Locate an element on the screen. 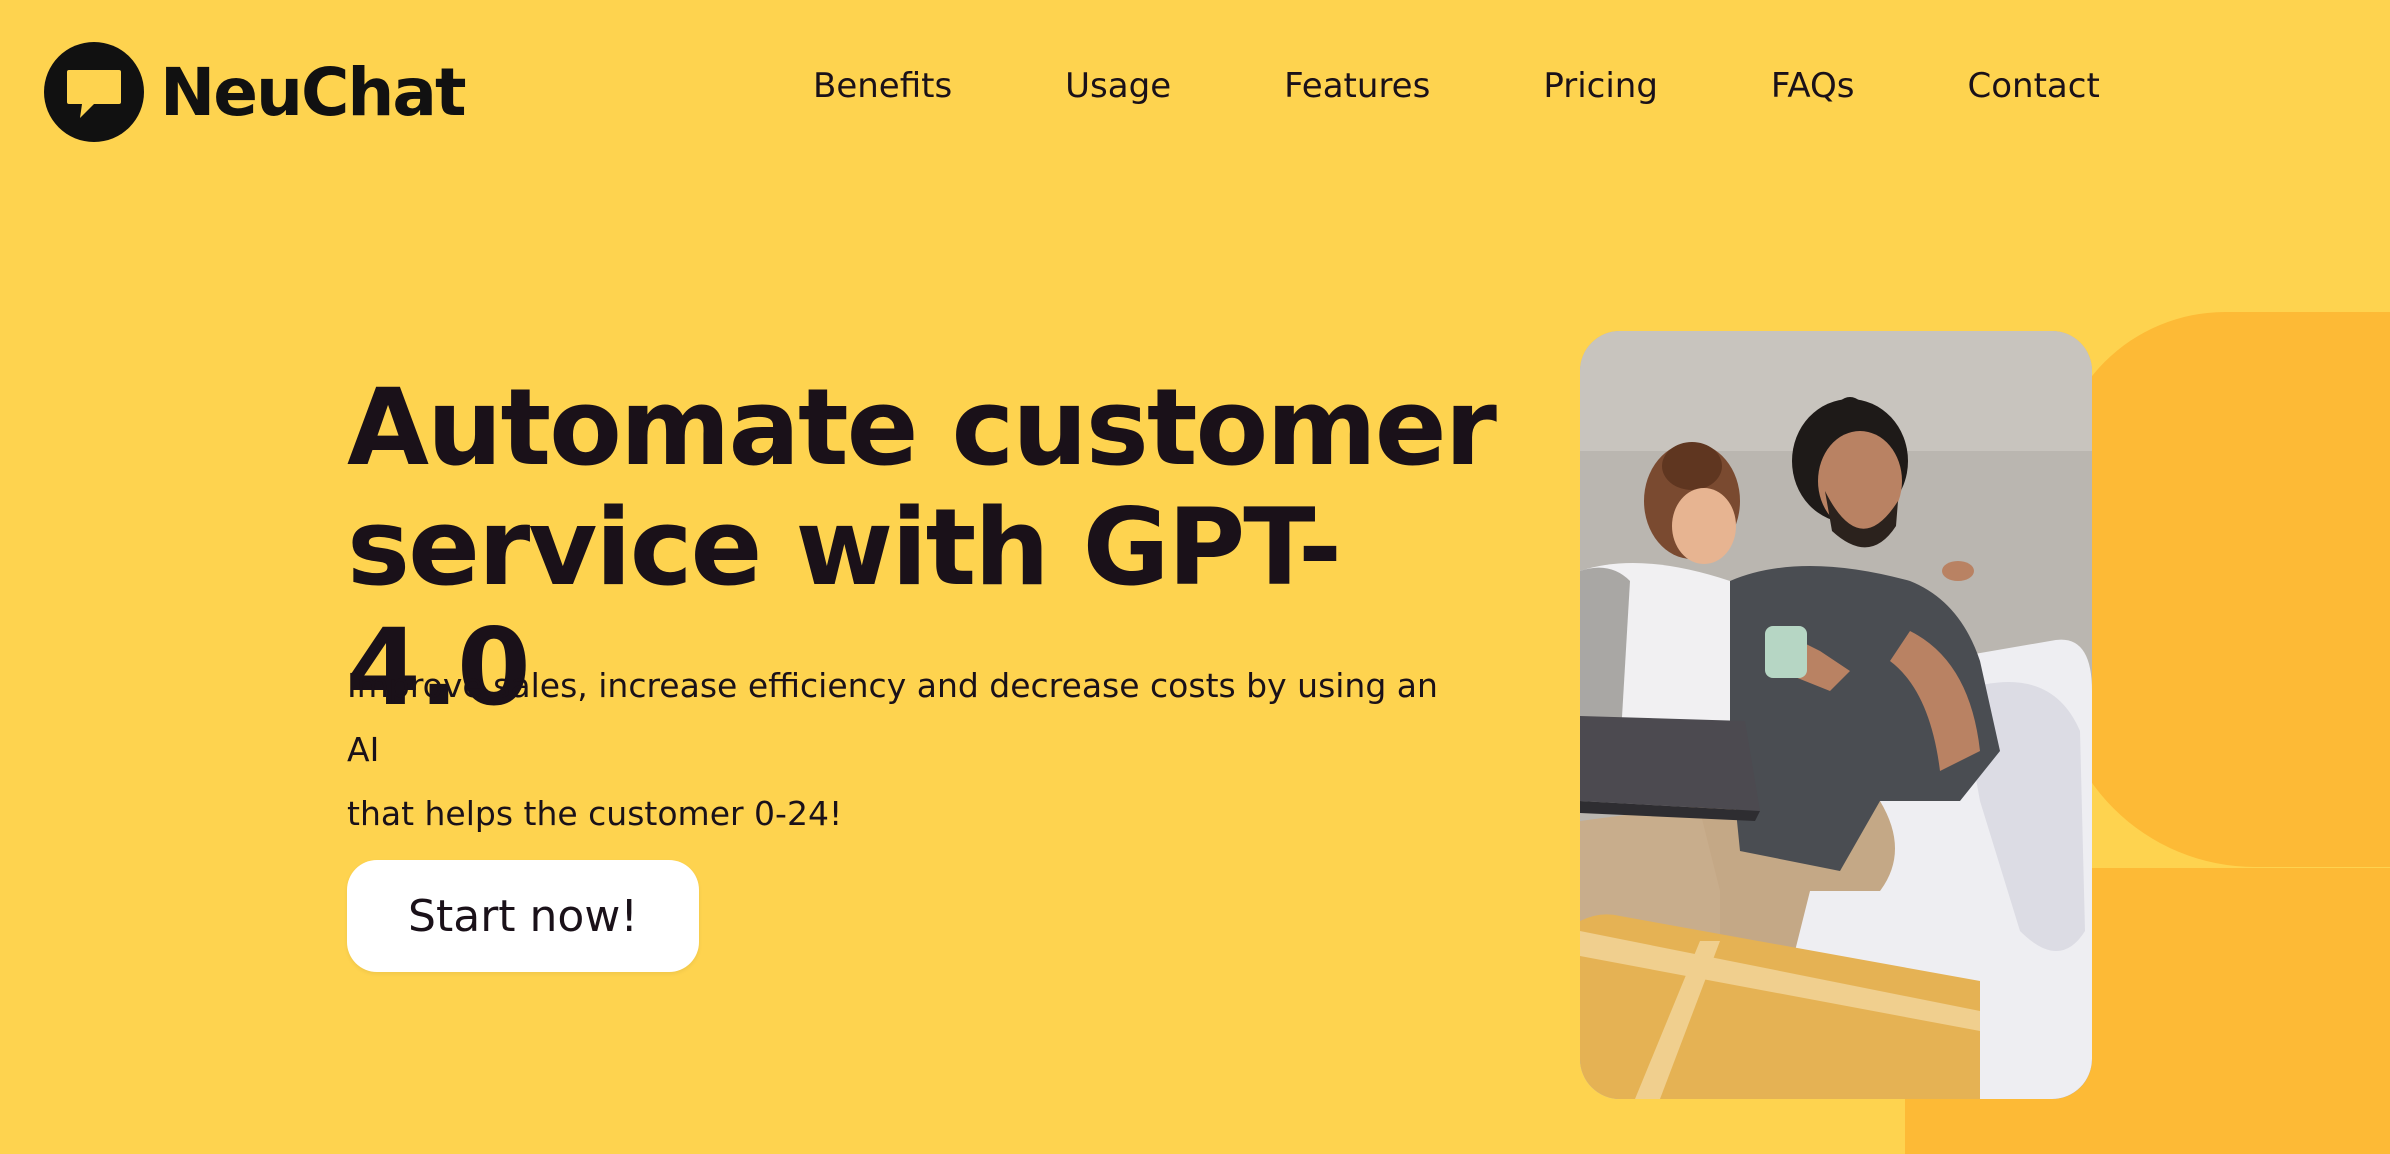  nav-link-features: Features is located at coordinates (1357, 86).